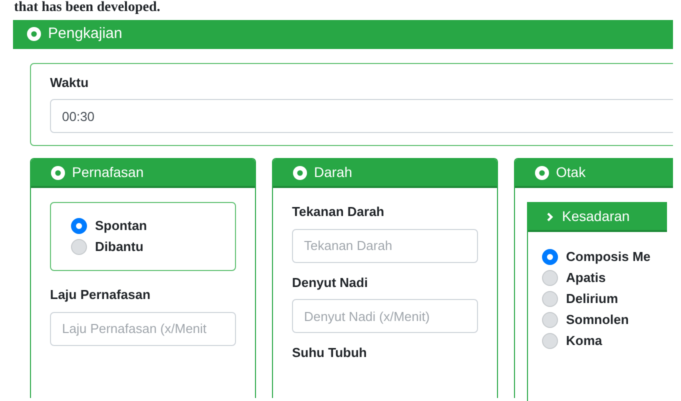  What do you see at coordinates (333, 172) in the screenshot?
I see `card-title: Darah` at bounding box center [333, 172].